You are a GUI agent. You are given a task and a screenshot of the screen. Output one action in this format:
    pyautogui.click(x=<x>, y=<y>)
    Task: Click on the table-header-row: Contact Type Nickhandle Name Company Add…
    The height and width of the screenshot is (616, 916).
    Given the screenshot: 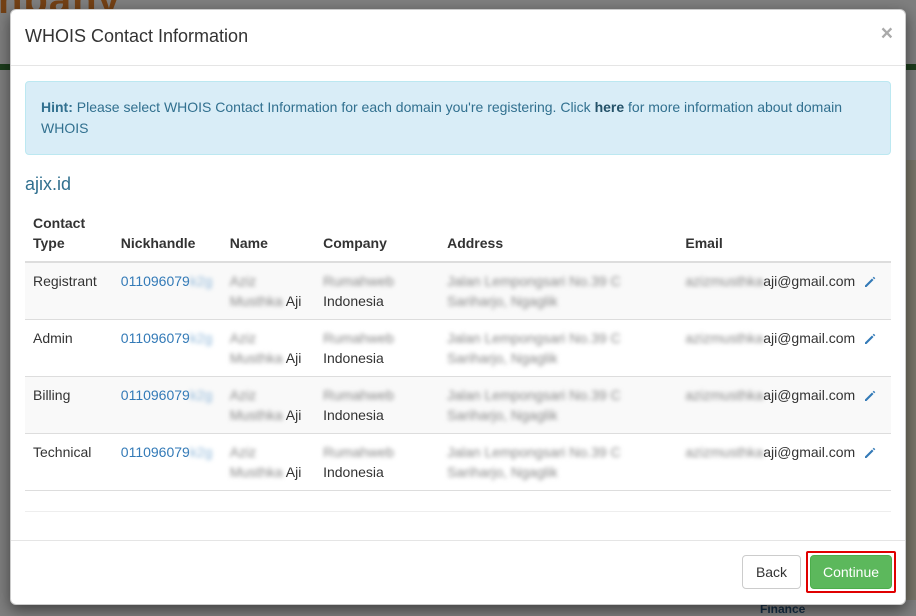 What is the action you would take?
    pyautogui.click(x=458, y=234)
    